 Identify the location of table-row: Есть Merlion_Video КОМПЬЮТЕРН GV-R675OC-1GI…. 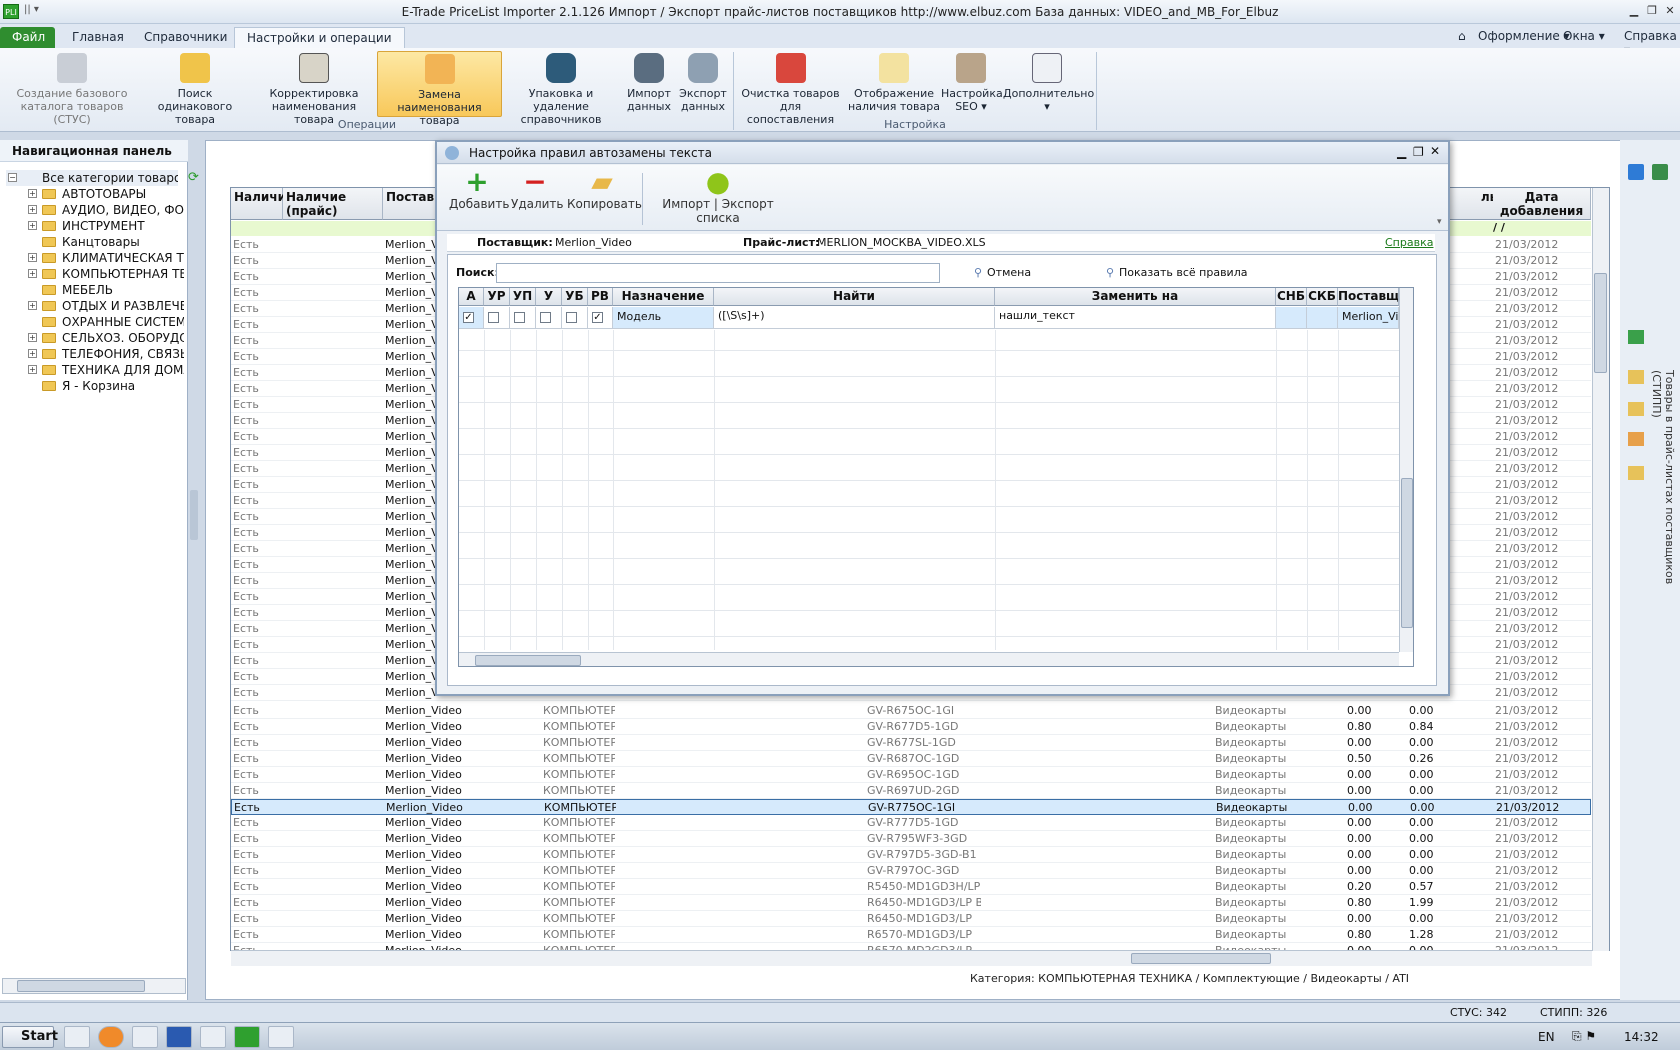
(911, 711).